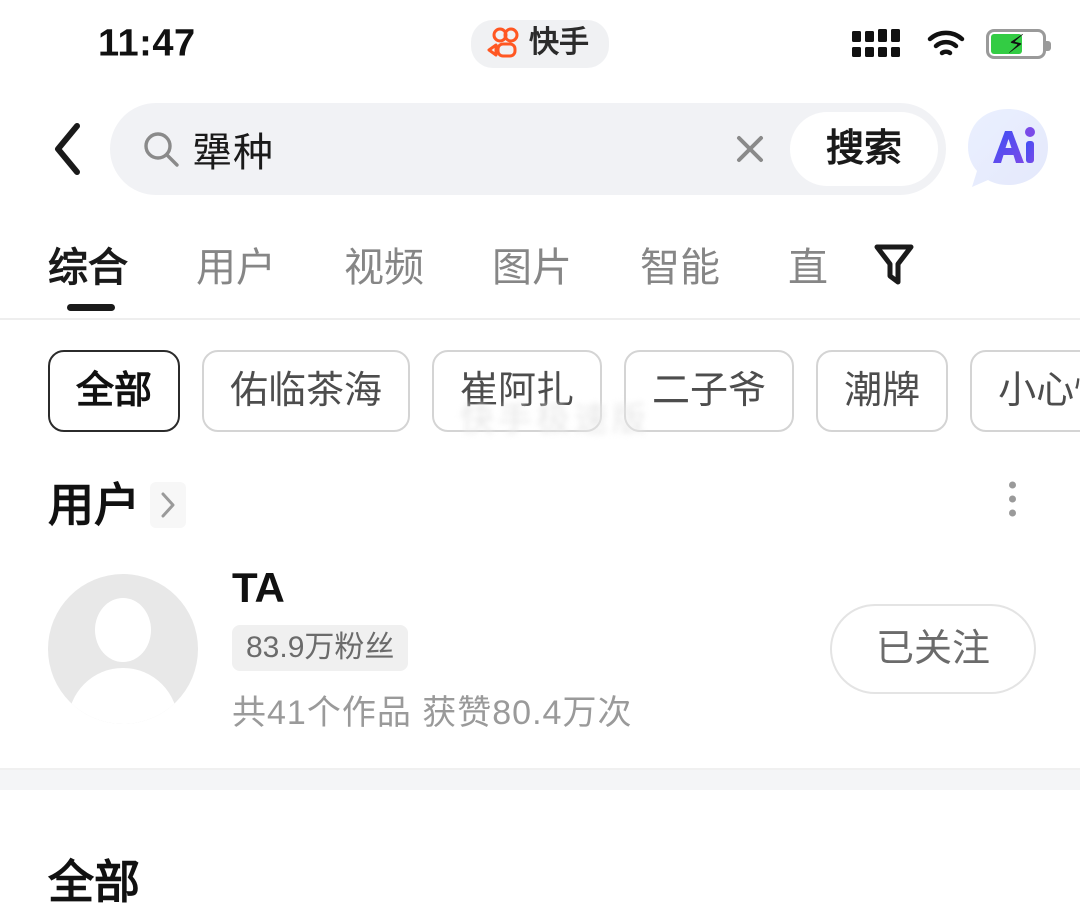 Image resolution: width=1080 pixels, height=903 pixels. What do you see at coordinates (680, 264) in the screenshot?
I see `tab-smart: 智能` at bounding box center [680, 264].